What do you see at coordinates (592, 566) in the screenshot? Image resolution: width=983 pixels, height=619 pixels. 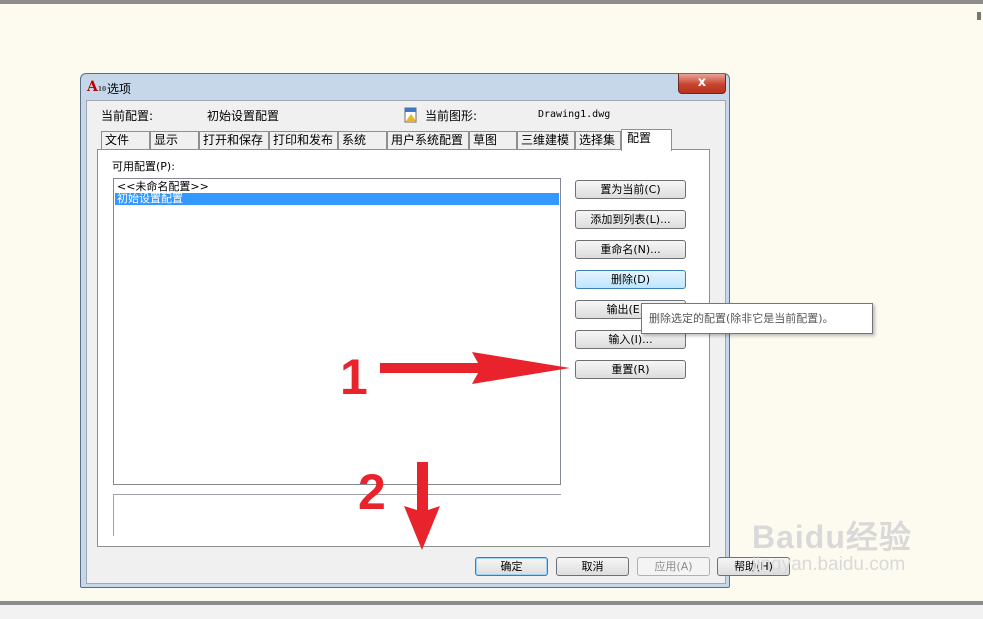 I see `cancel-button: 取消` at bounding box center [592, 566].